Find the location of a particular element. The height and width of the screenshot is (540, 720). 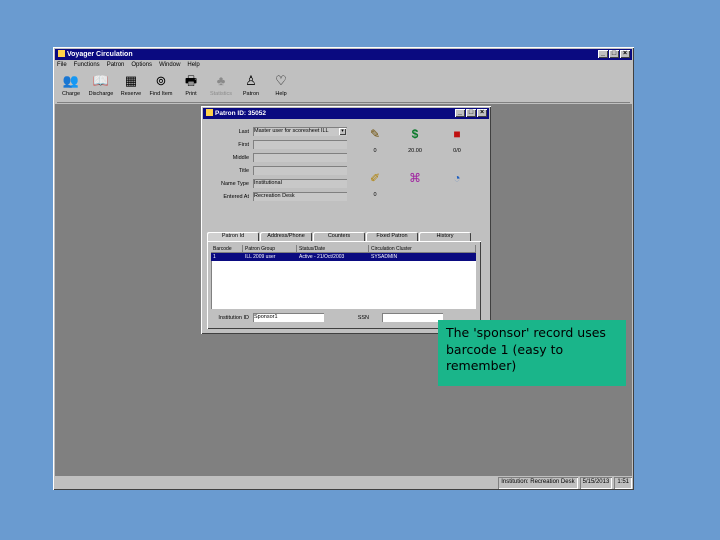

menu-file: File is located at coordinates (62, 65).